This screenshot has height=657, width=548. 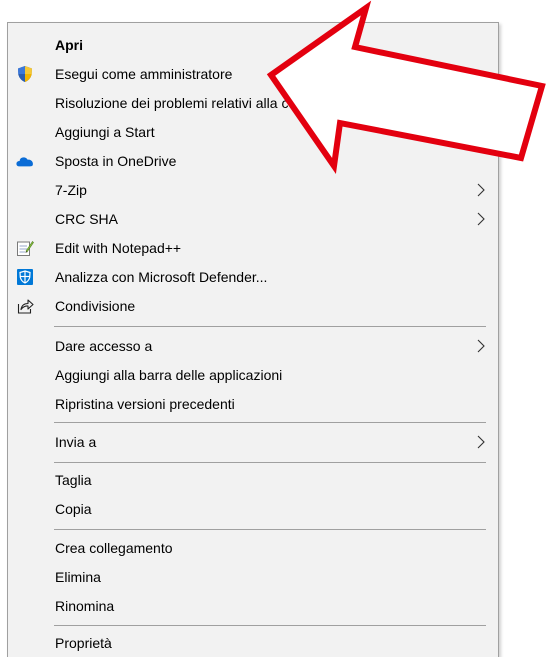 I want to click on menu-item-label: Condivisione, so click(x=95, y=306).